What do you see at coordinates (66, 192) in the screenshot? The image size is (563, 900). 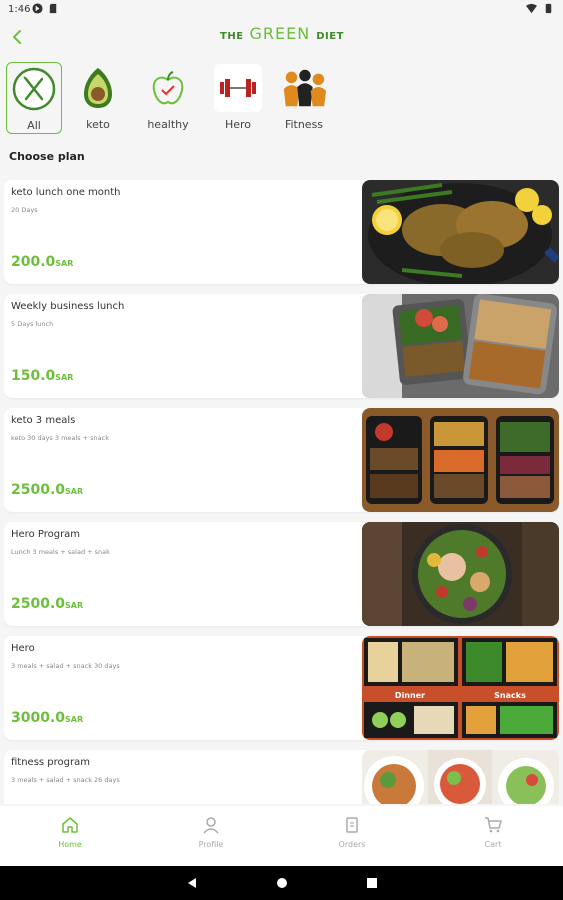 I see `plan-name: keto lunch one month` at bounding box center [66, 192].